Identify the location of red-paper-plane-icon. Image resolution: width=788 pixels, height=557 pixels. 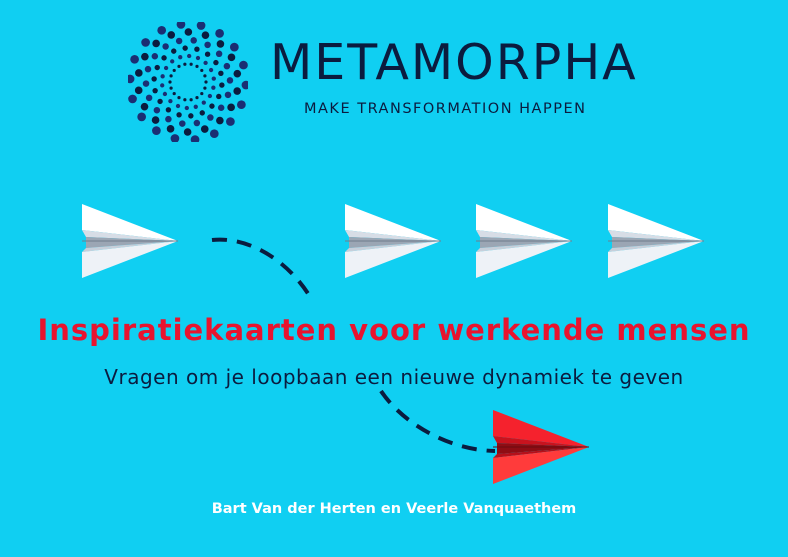
(541, 447).